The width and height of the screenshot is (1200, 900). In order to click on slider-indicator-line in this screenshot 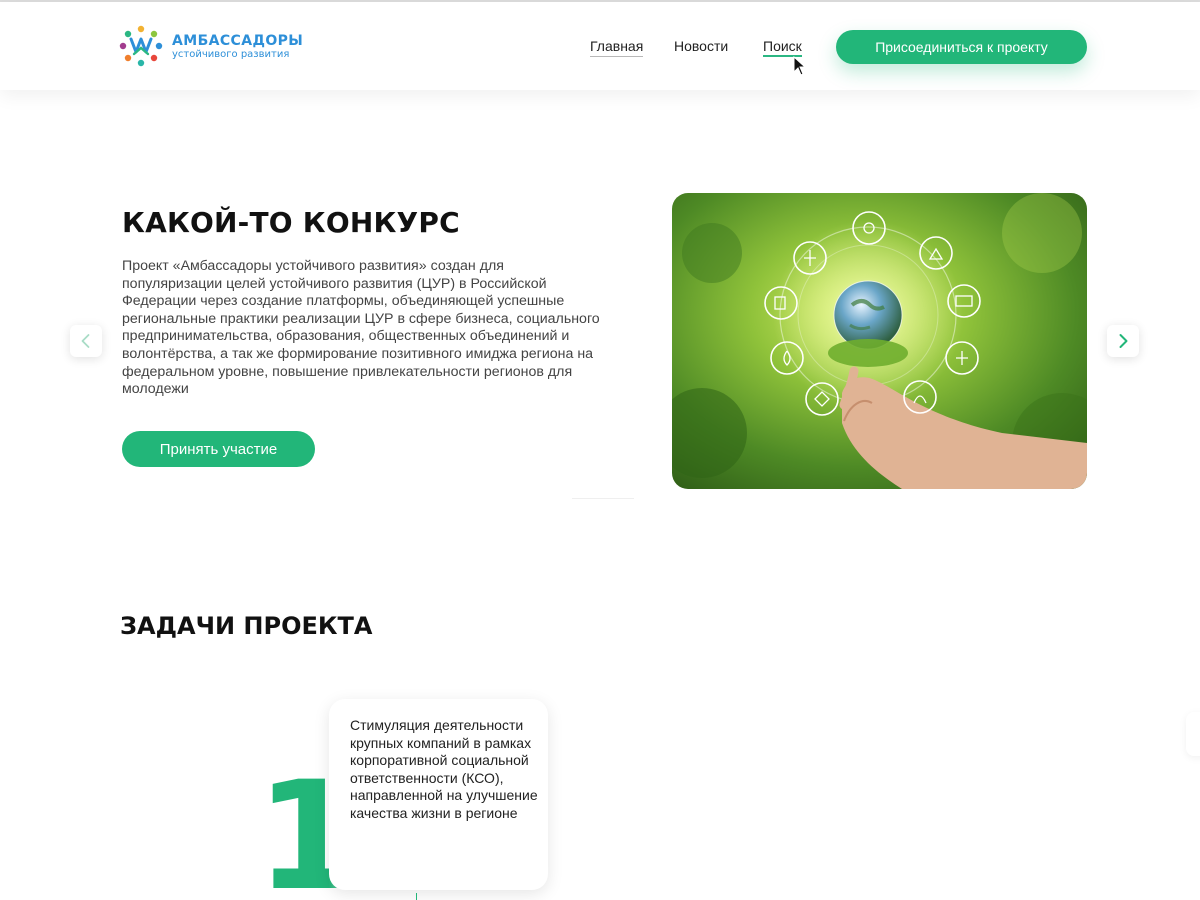, I will do `click(603, 498)`.